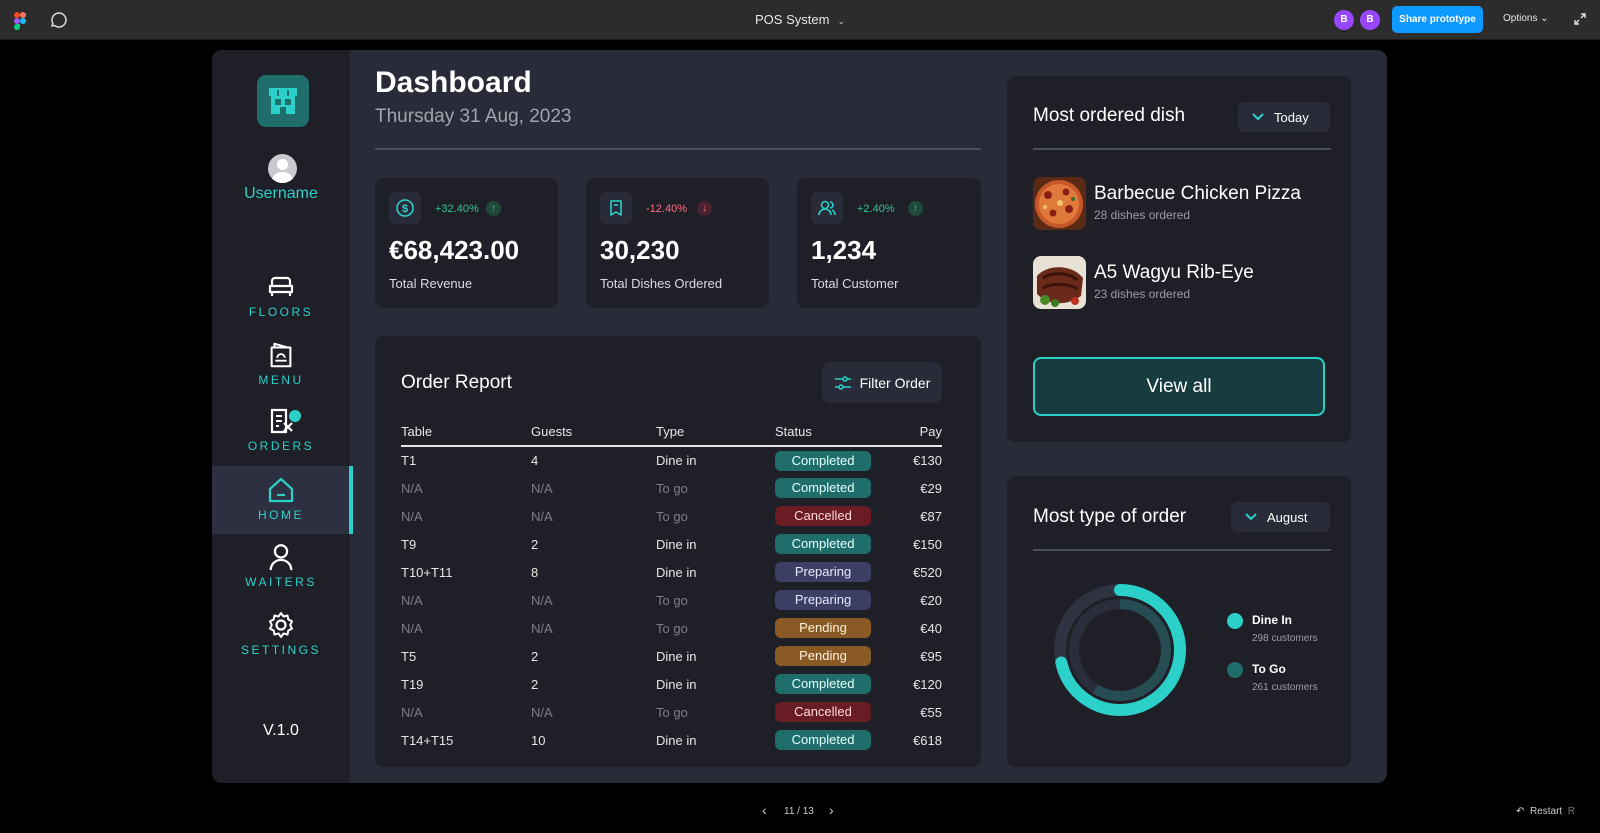 This screenshot has width=1600, height=833. I want to click on store-logo, so click(283, 101).